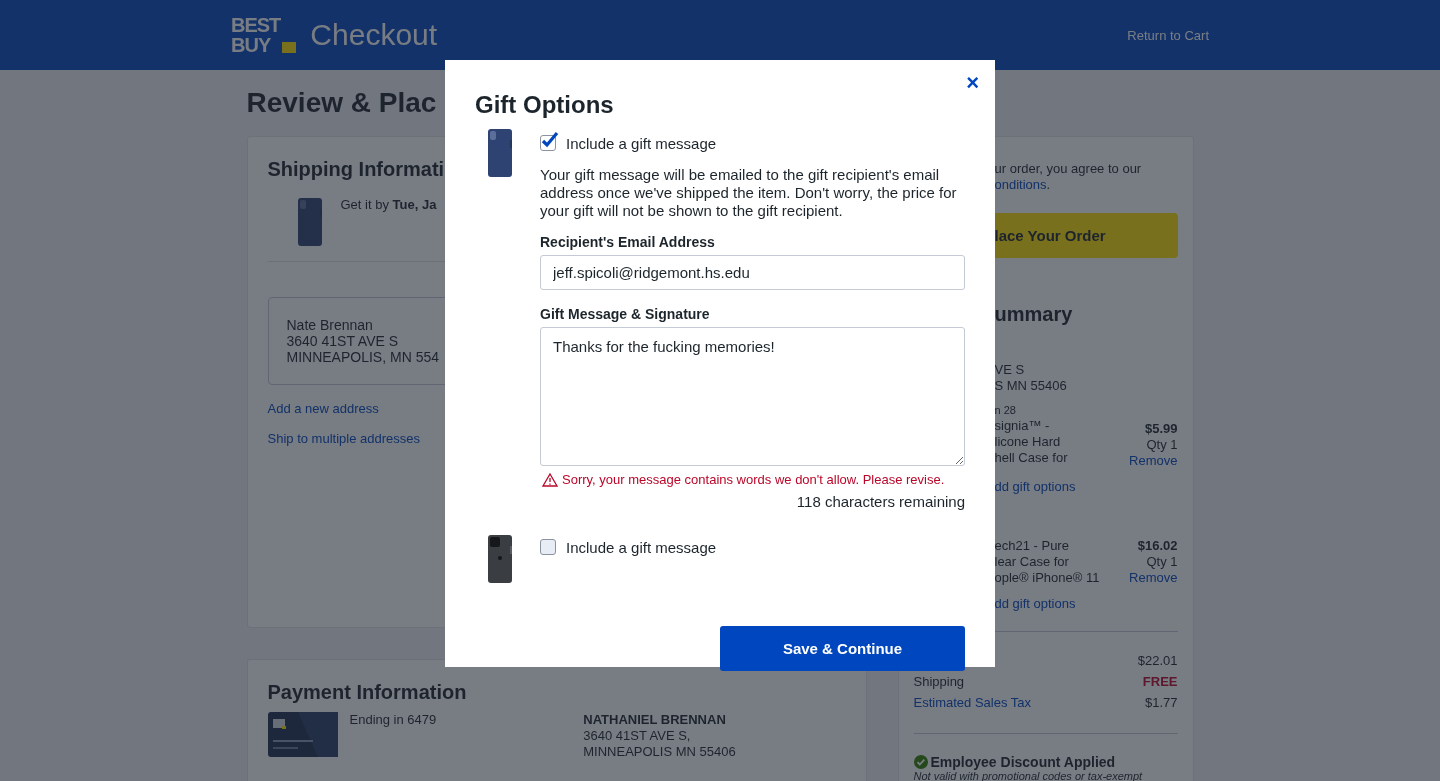 This screenshot has width=1440, height=781. What do you see at coordinates (264, 35) in the screenshot?
I see `logo: BEST BUY` at bounding box center [264, 35].